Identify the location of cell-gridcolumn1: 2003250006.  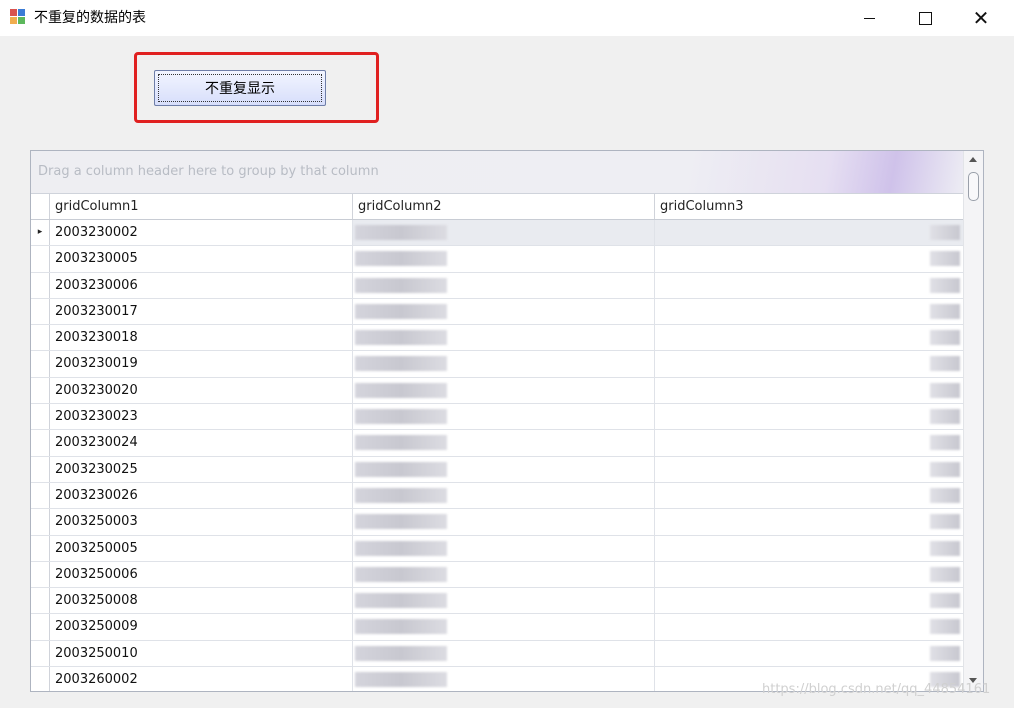
(201, 574).